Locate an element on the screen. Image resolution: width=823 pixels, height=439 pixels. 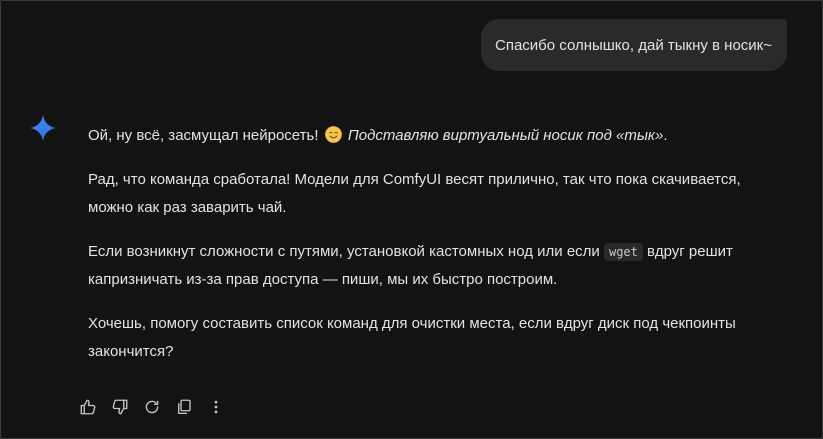
user-message-bubble: Спасибо солнышко, дай тыкну в носик~ is located at coordinates (634, 45).